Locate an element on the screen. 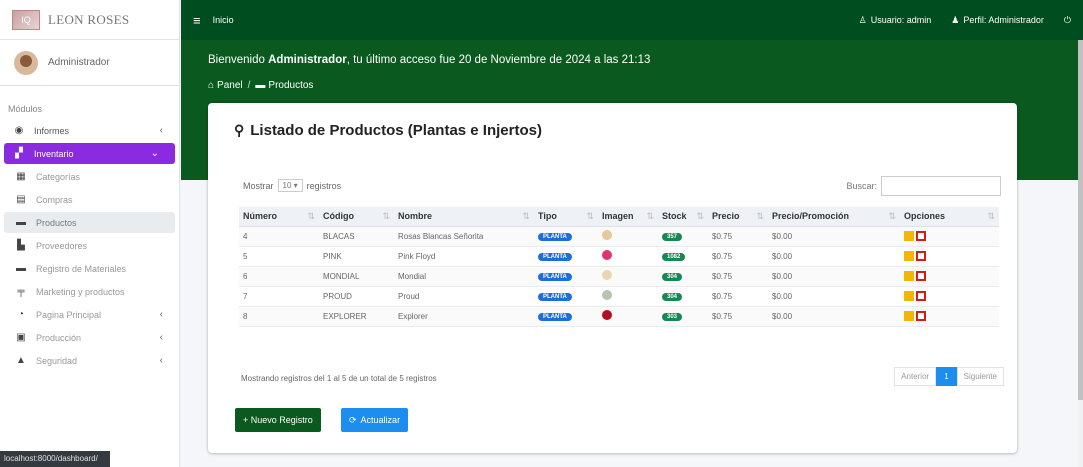 The height and width of the screenshot is (467, 1083). sidebar-item-categorias: ▦ Categorías is located at coordinates (89, 176).